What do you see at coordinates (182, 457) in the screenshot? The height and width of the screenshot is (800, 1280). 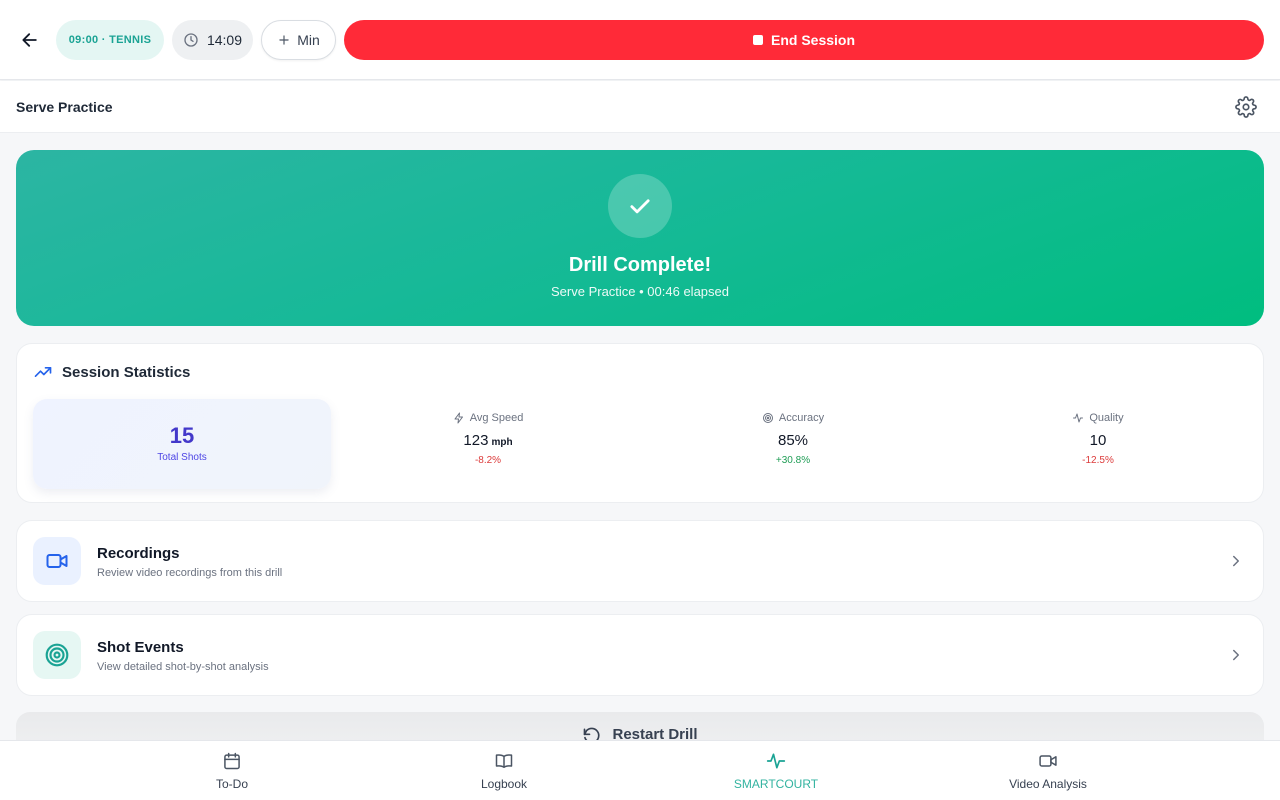 I see `total-shots-label: Total Shots` at bounding box center [182, 457].